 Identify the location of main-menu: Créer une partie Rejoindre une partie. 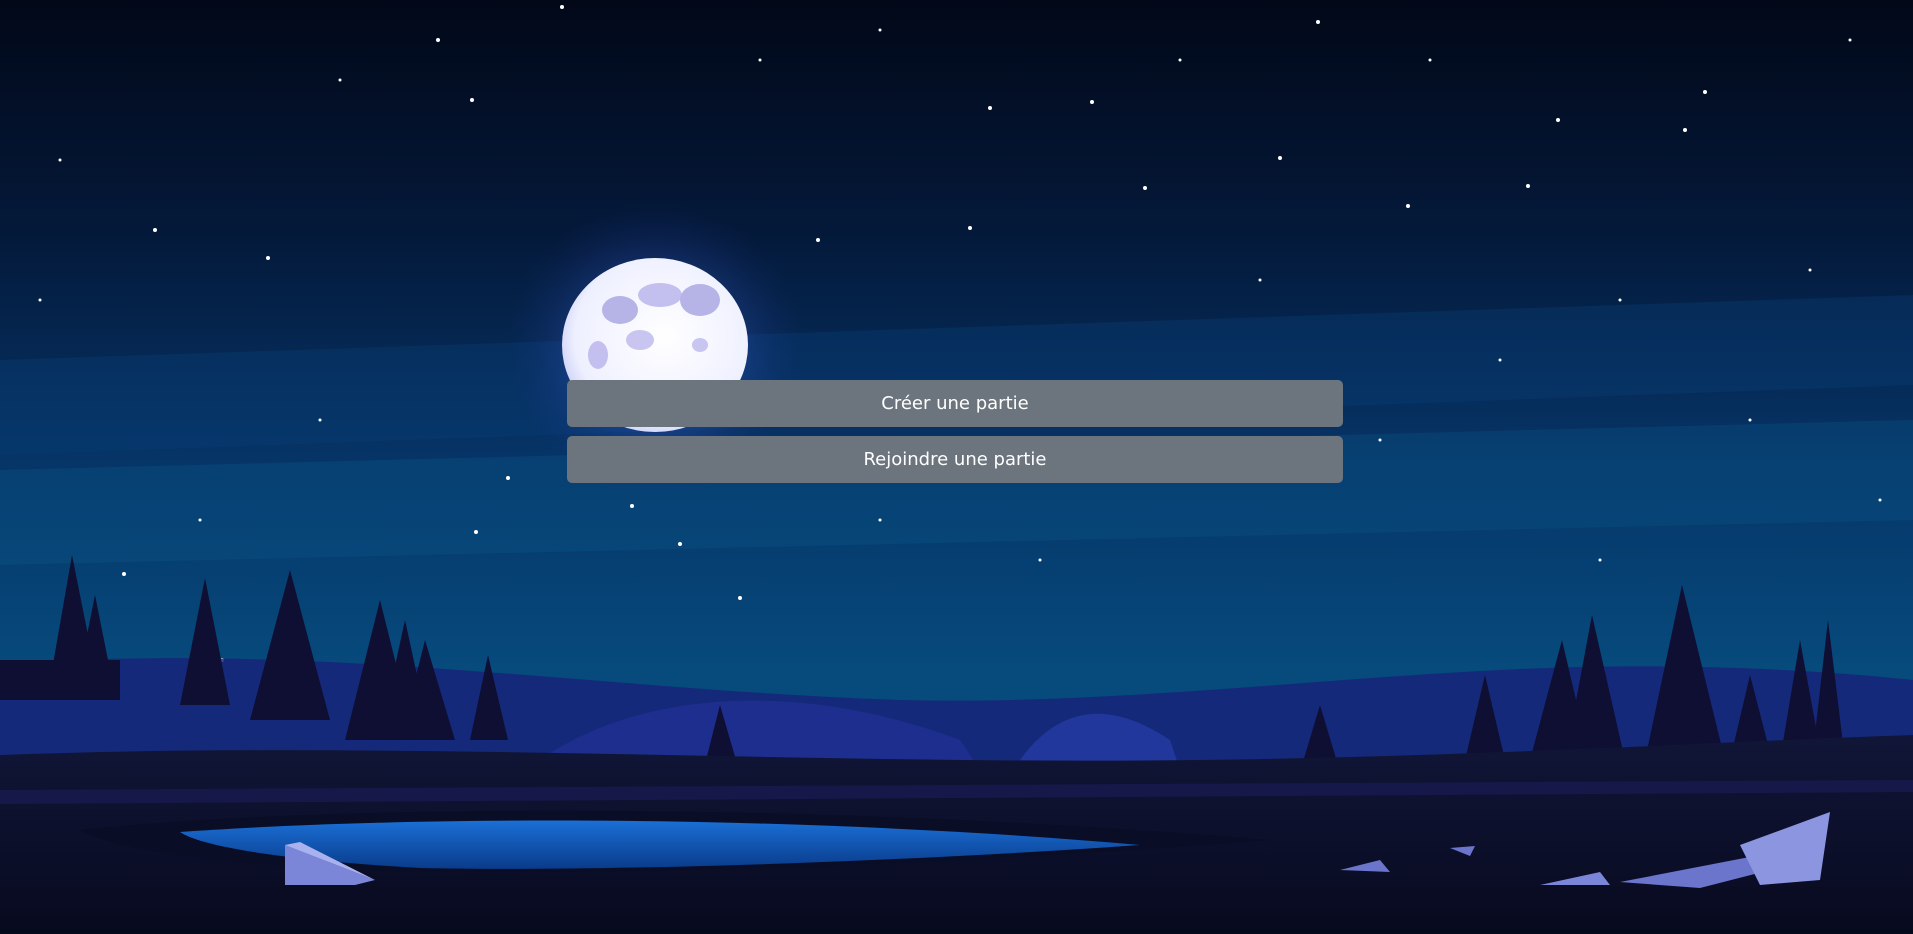
(955, 436).